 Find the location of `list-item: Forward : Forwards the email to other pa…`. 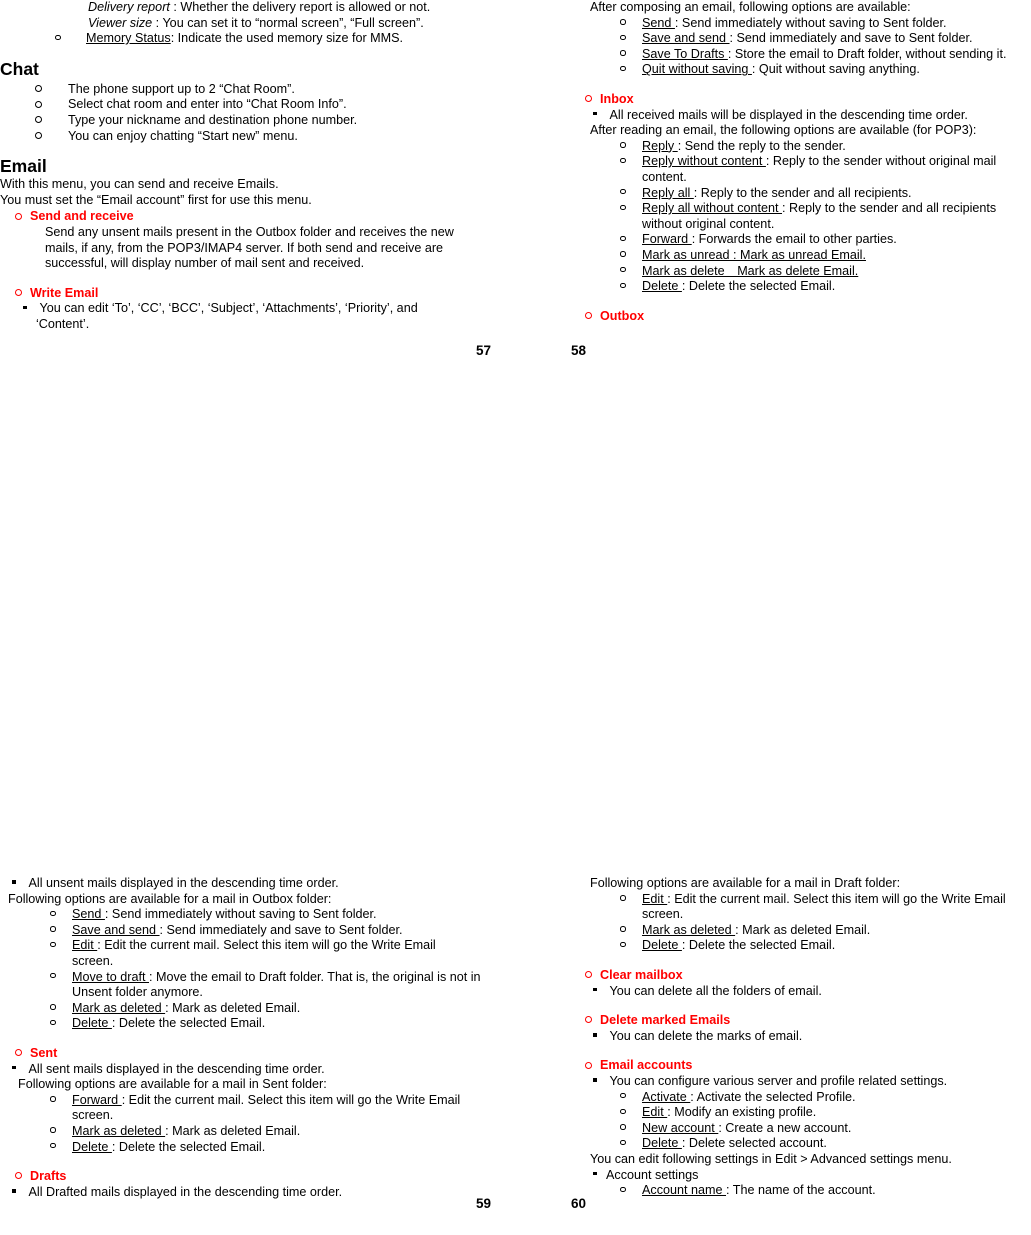

list-item: Forward : Forwards the email to other pa… is located at coordinates (825, 240).